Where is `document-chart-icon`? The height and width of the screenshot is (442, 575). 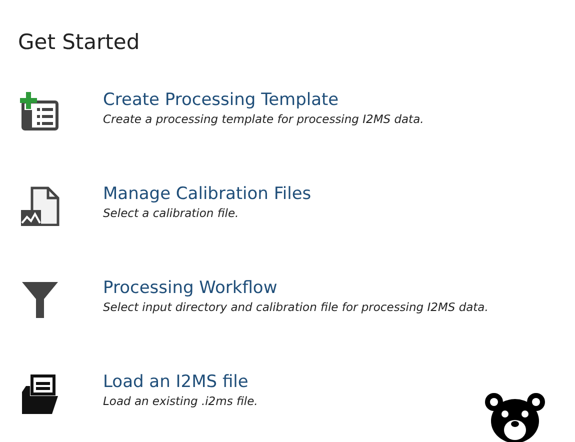
document-chart-icon is located at coordinates (40, 206).